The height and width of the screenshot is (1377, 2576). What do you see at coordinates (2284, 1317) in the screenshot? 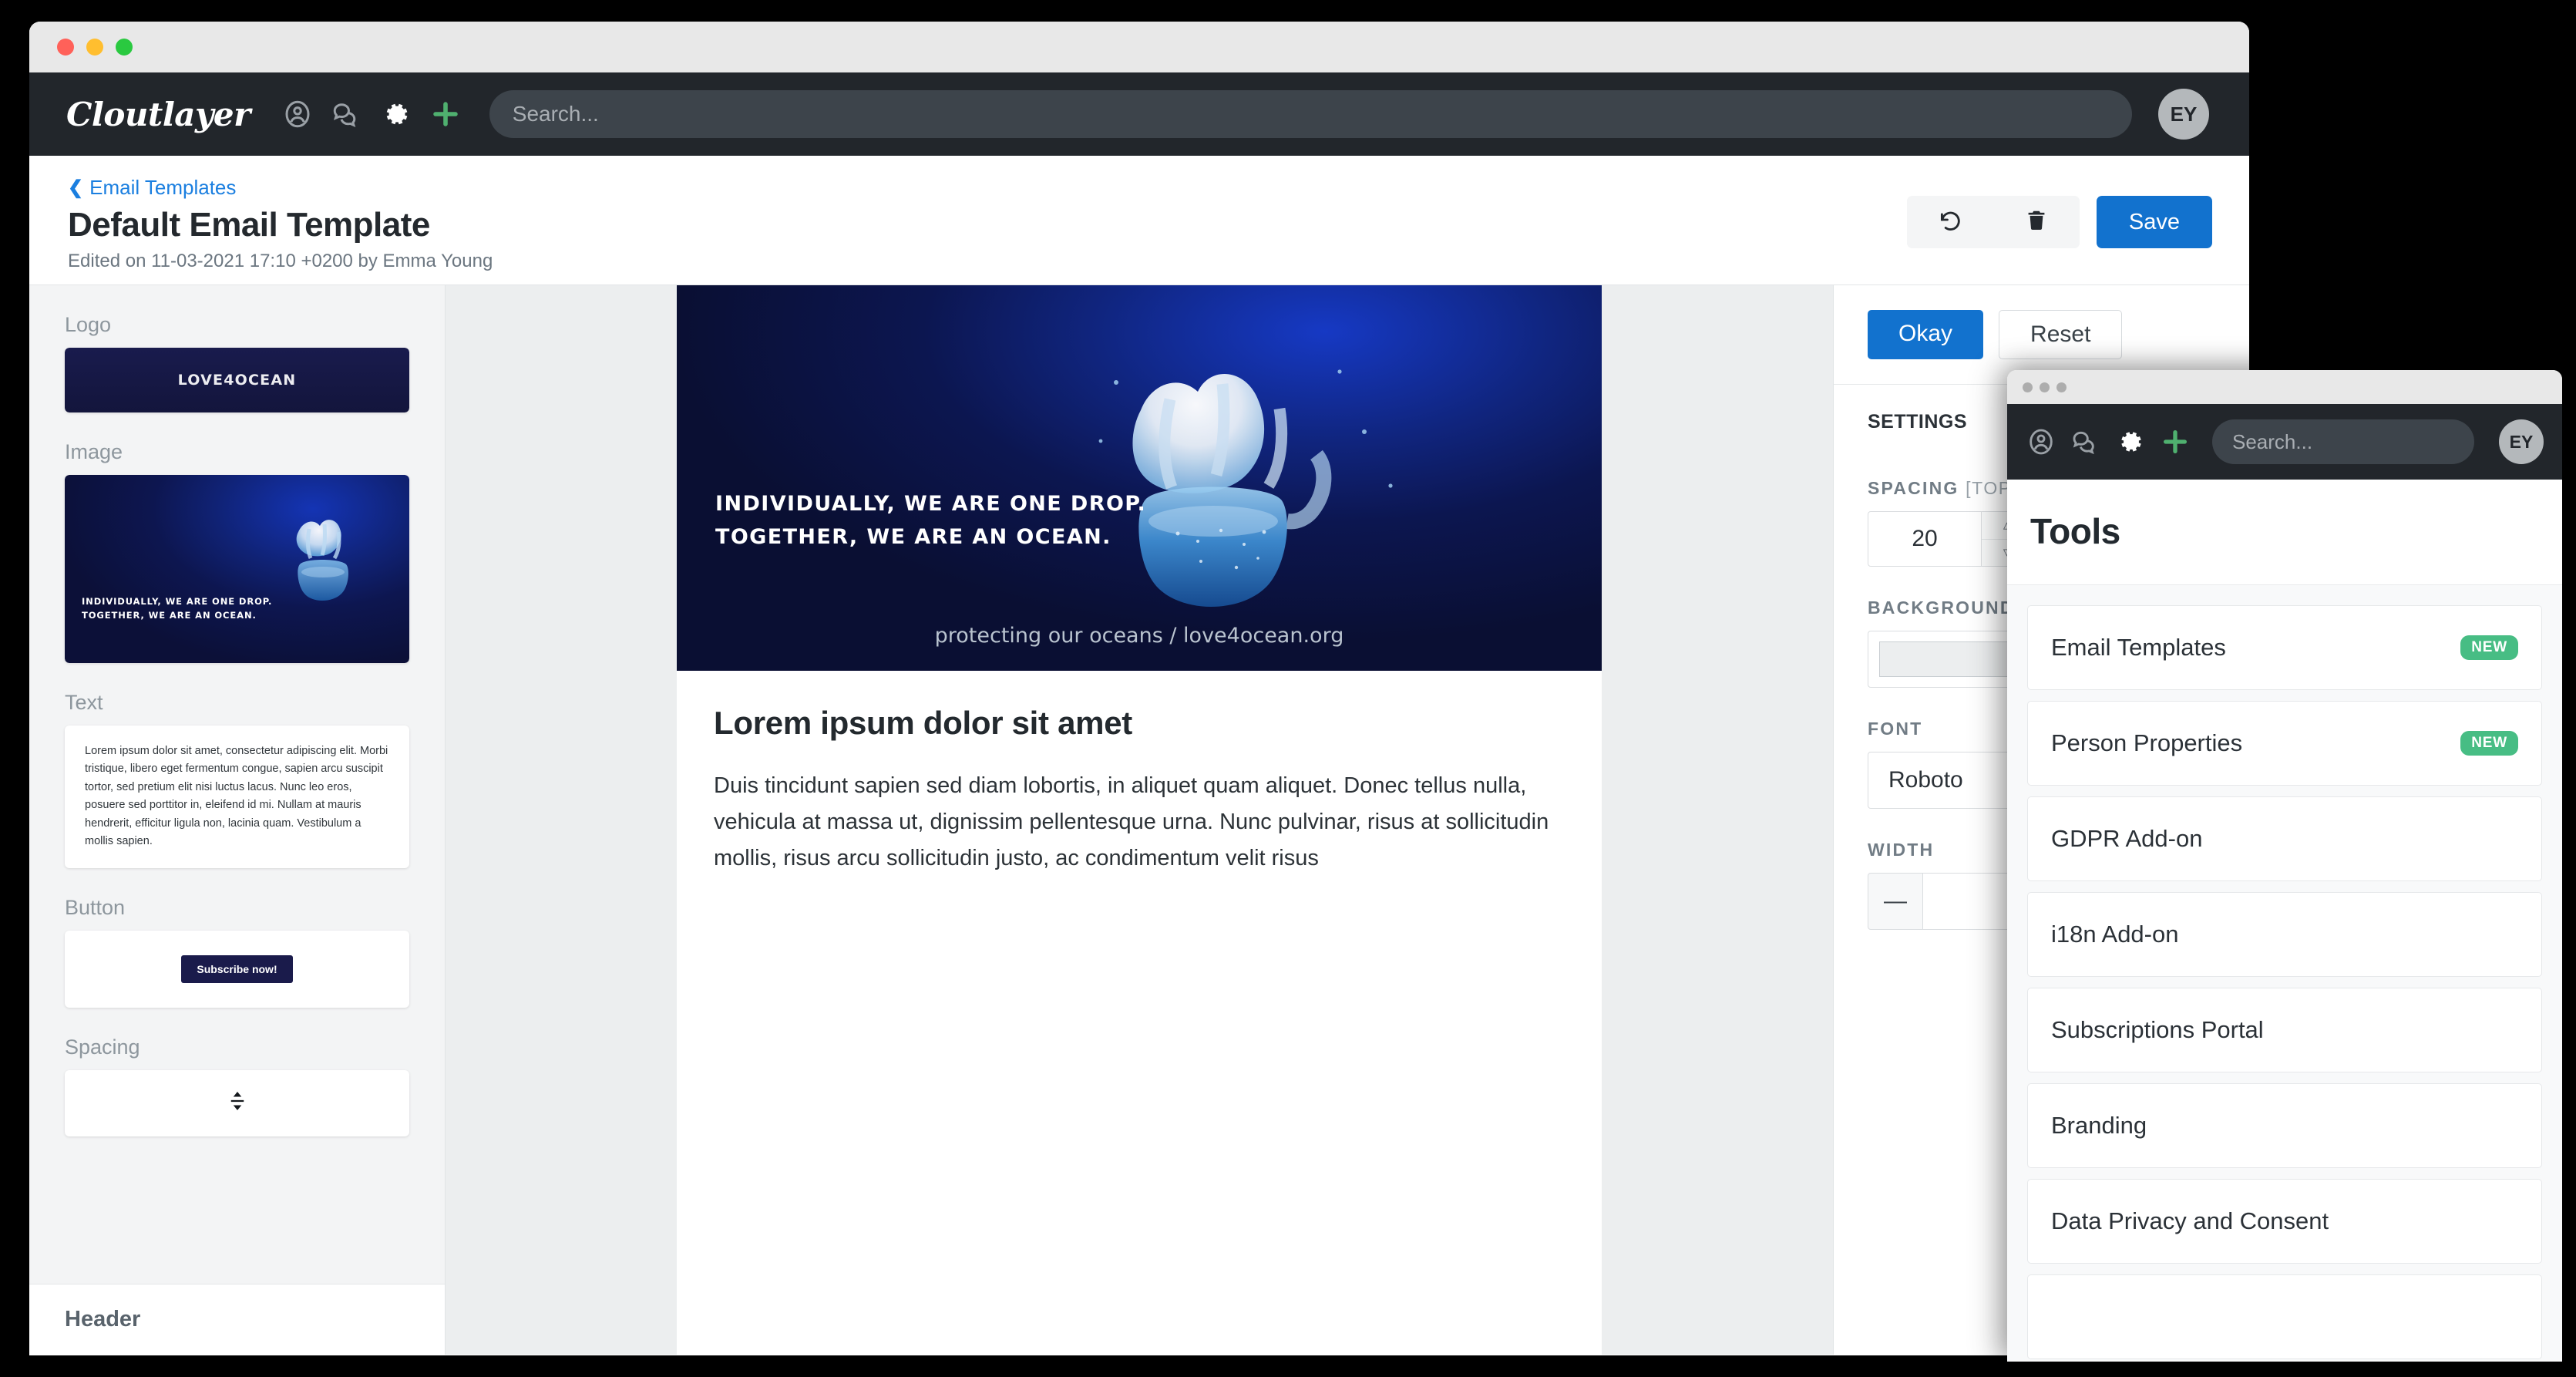
I see `list-item` at bounding box center [2284, 1317].